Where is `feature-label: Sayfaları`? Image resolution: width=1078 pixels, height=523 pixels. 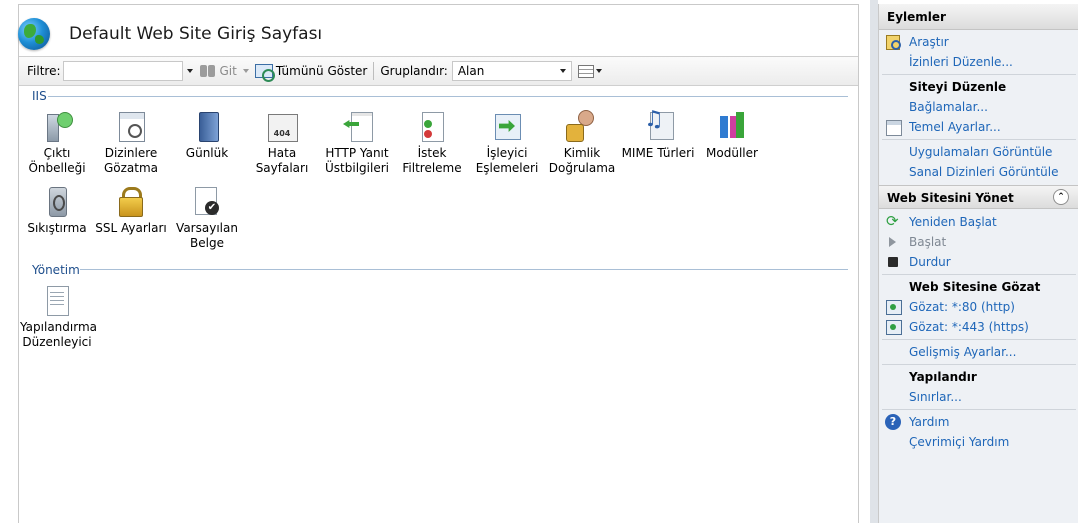
feature-label: Sayfaları is located at coordinates (282, 168).